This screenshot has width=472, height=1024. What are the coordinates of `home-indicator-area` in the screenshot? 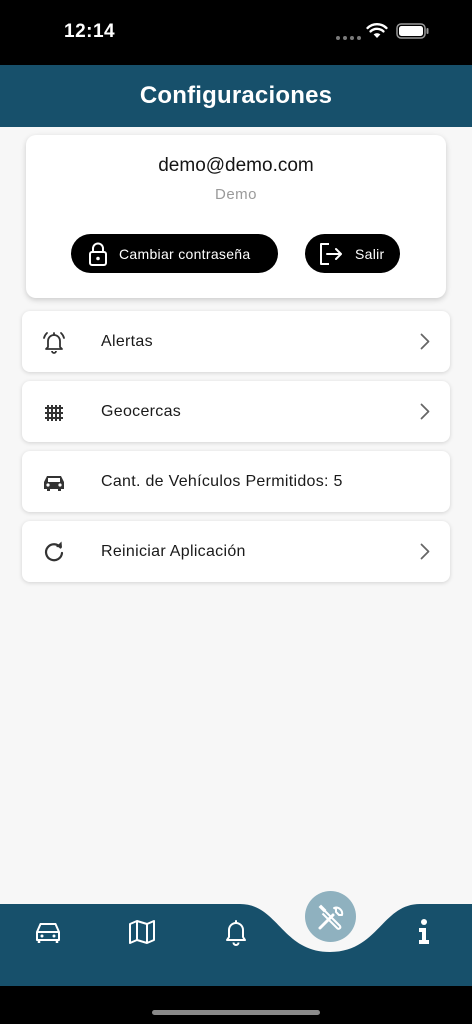 It's located at (236, 1005).